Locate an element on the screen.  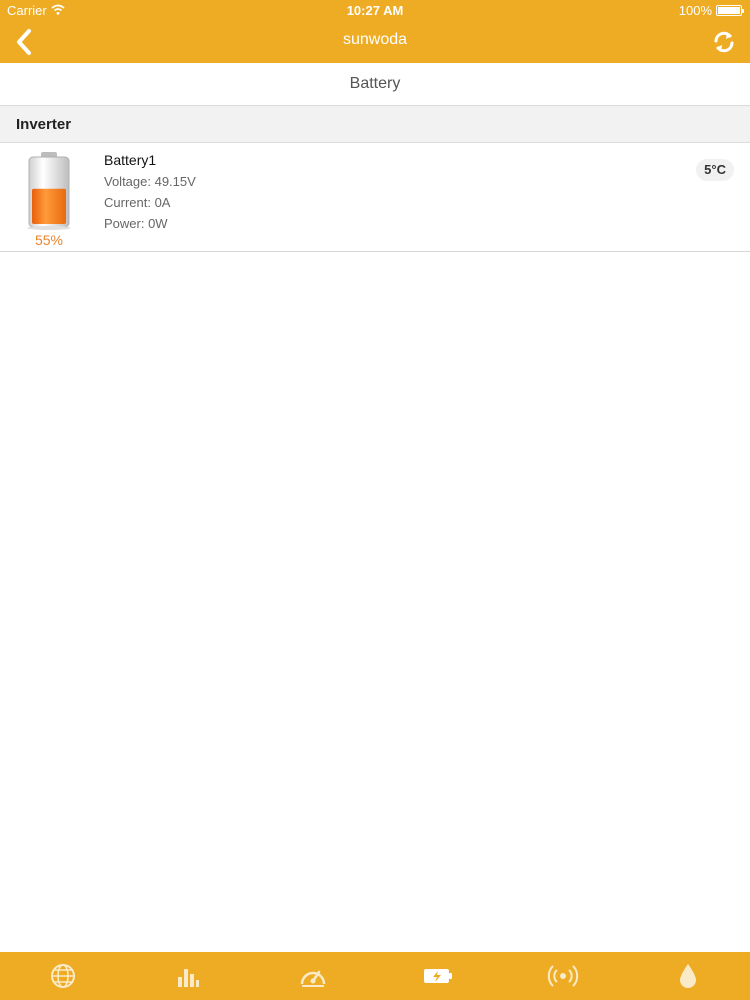
bar-chart-icon is located at coordinates (188, 978).